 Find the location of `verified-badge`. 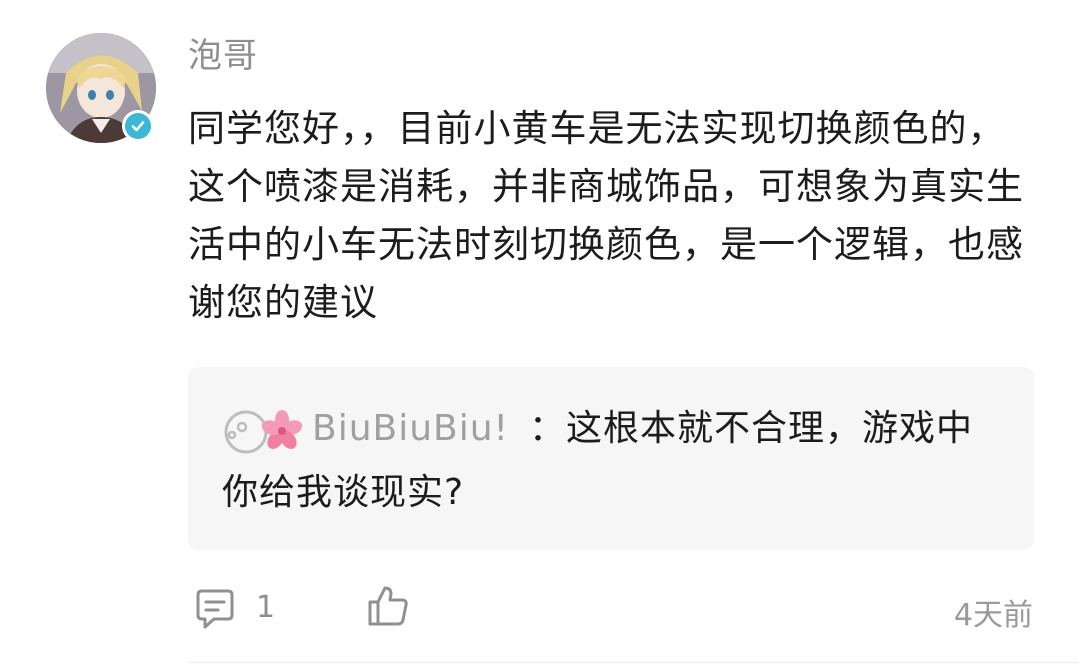

verified-badge is located at coordinates (138, 126).